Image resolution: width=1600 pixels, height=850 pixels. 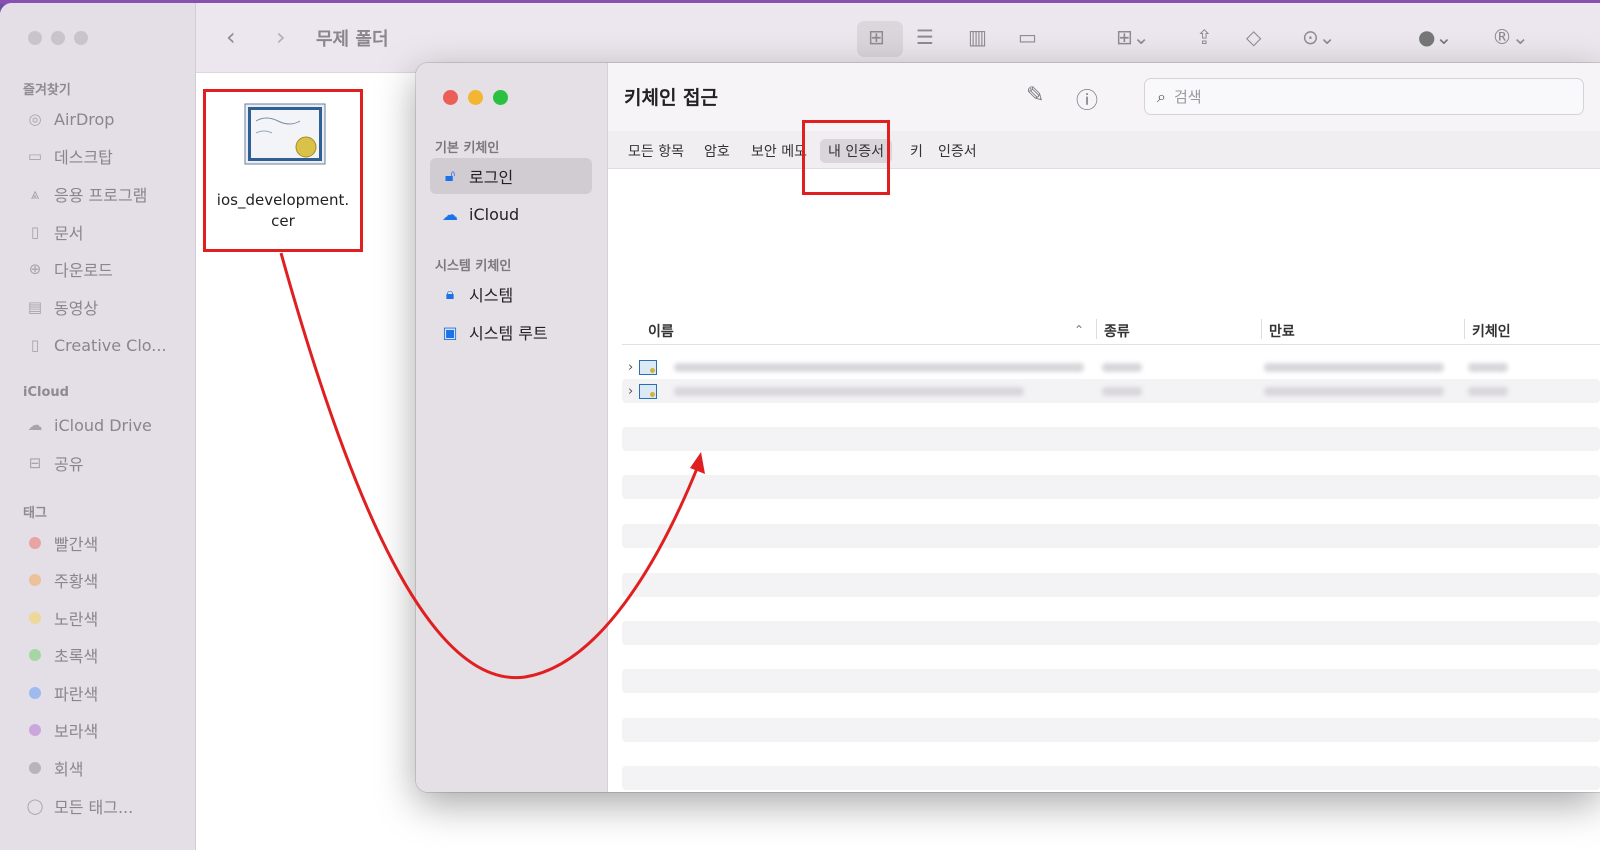 What do you see at coordinates (285, 135) in the screenshot?
I see `certificate-file-icon` at bounding box center [285, 135].